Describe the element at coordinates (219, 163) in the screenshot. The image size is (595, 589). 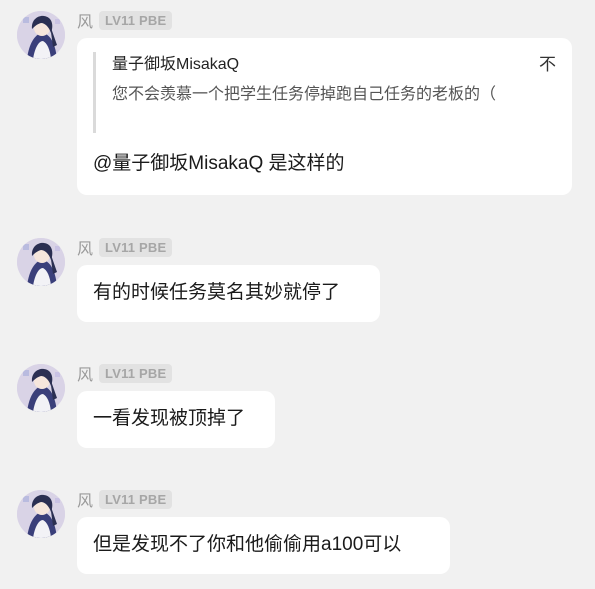
I see `message-text: @量子御坂MisakaQ 是这样的` at that location.